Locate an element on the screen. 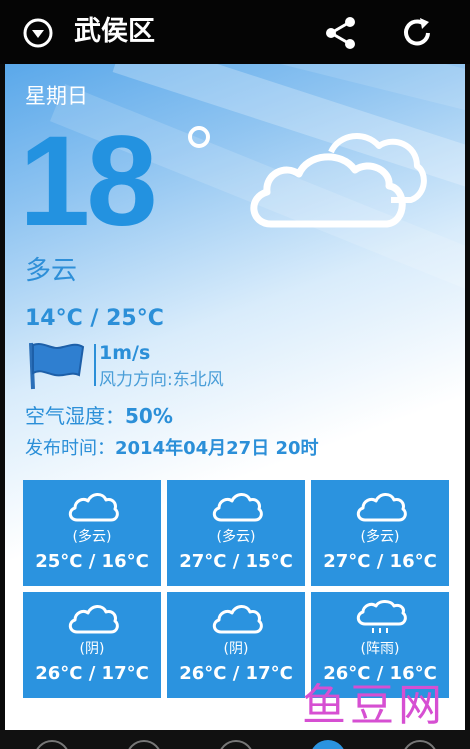 The height and width of the screenshot is (749, 470). top-bar: 武侯区 is located at coordinates (235, 32).